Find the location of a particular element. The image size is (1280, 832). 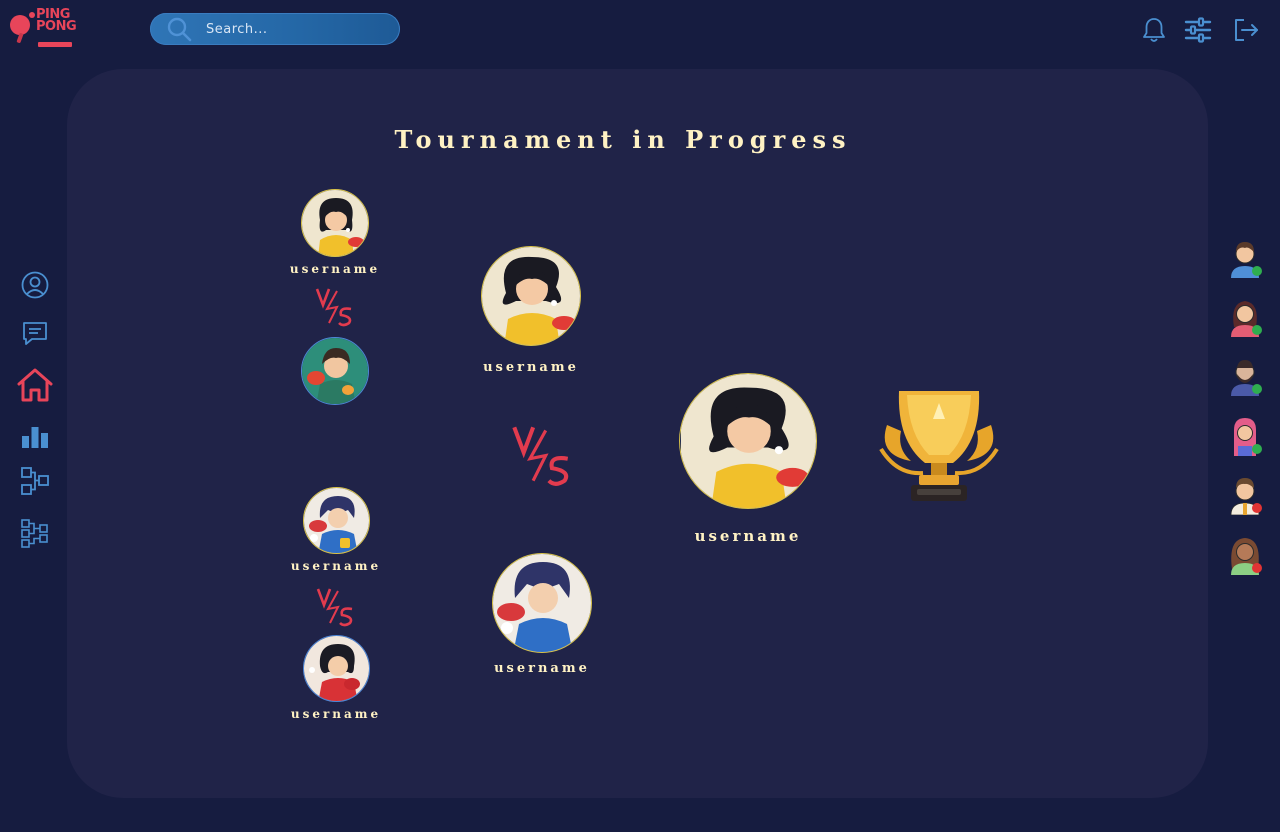

chat-icon is located at coordinates (35, 333).